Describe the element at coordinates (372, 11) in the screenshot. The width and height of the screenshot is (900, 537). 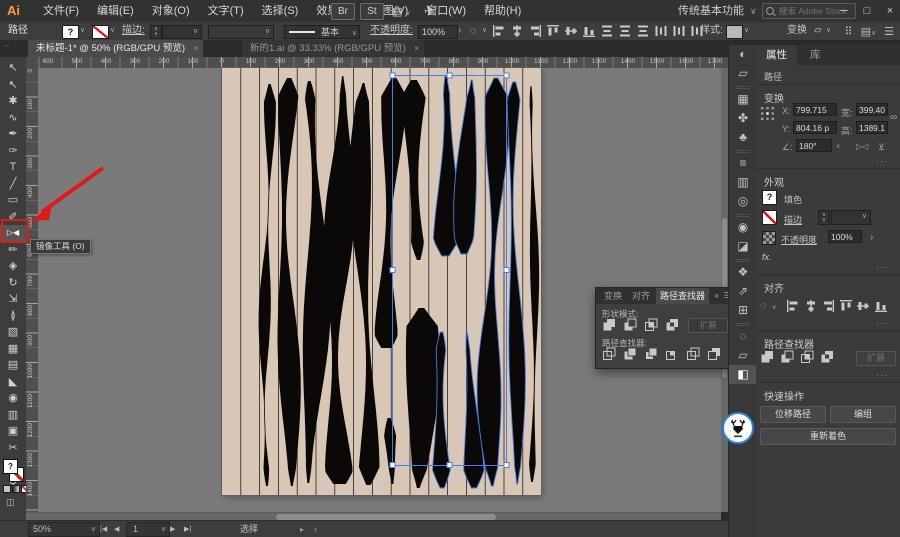
I see `stock-button: St` at that location.